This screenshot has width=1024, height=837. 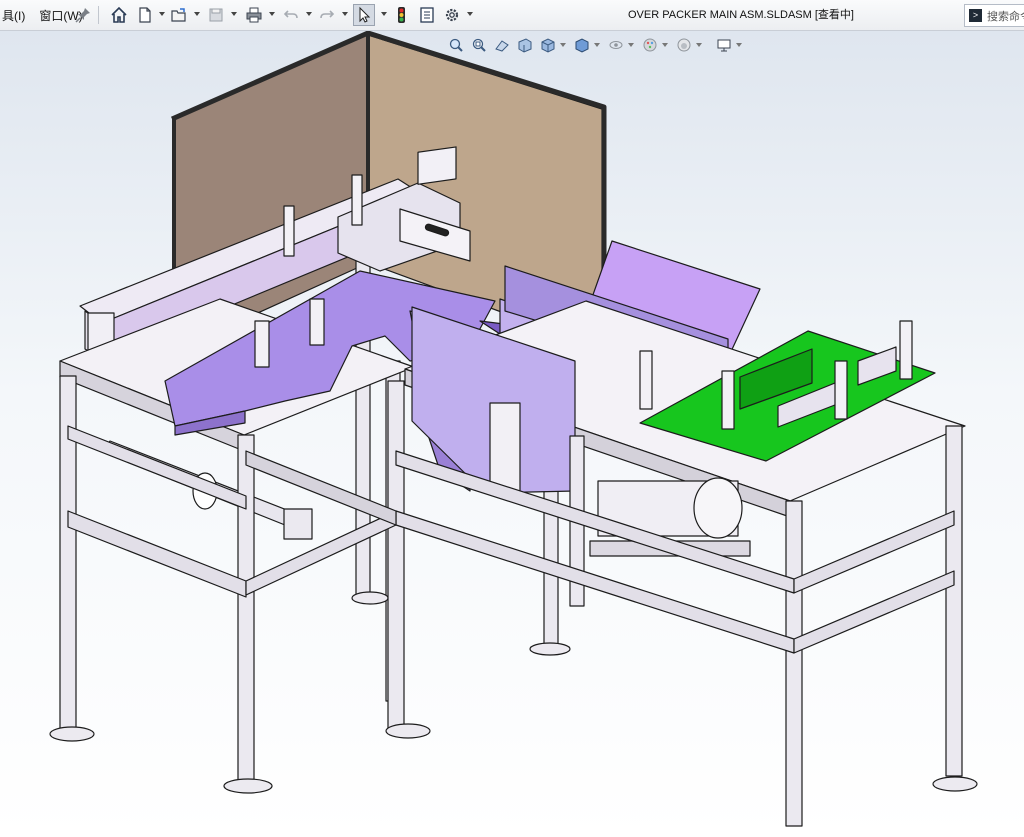 I want to click on command-prompt-icon: >, so click(x=975, y=15).